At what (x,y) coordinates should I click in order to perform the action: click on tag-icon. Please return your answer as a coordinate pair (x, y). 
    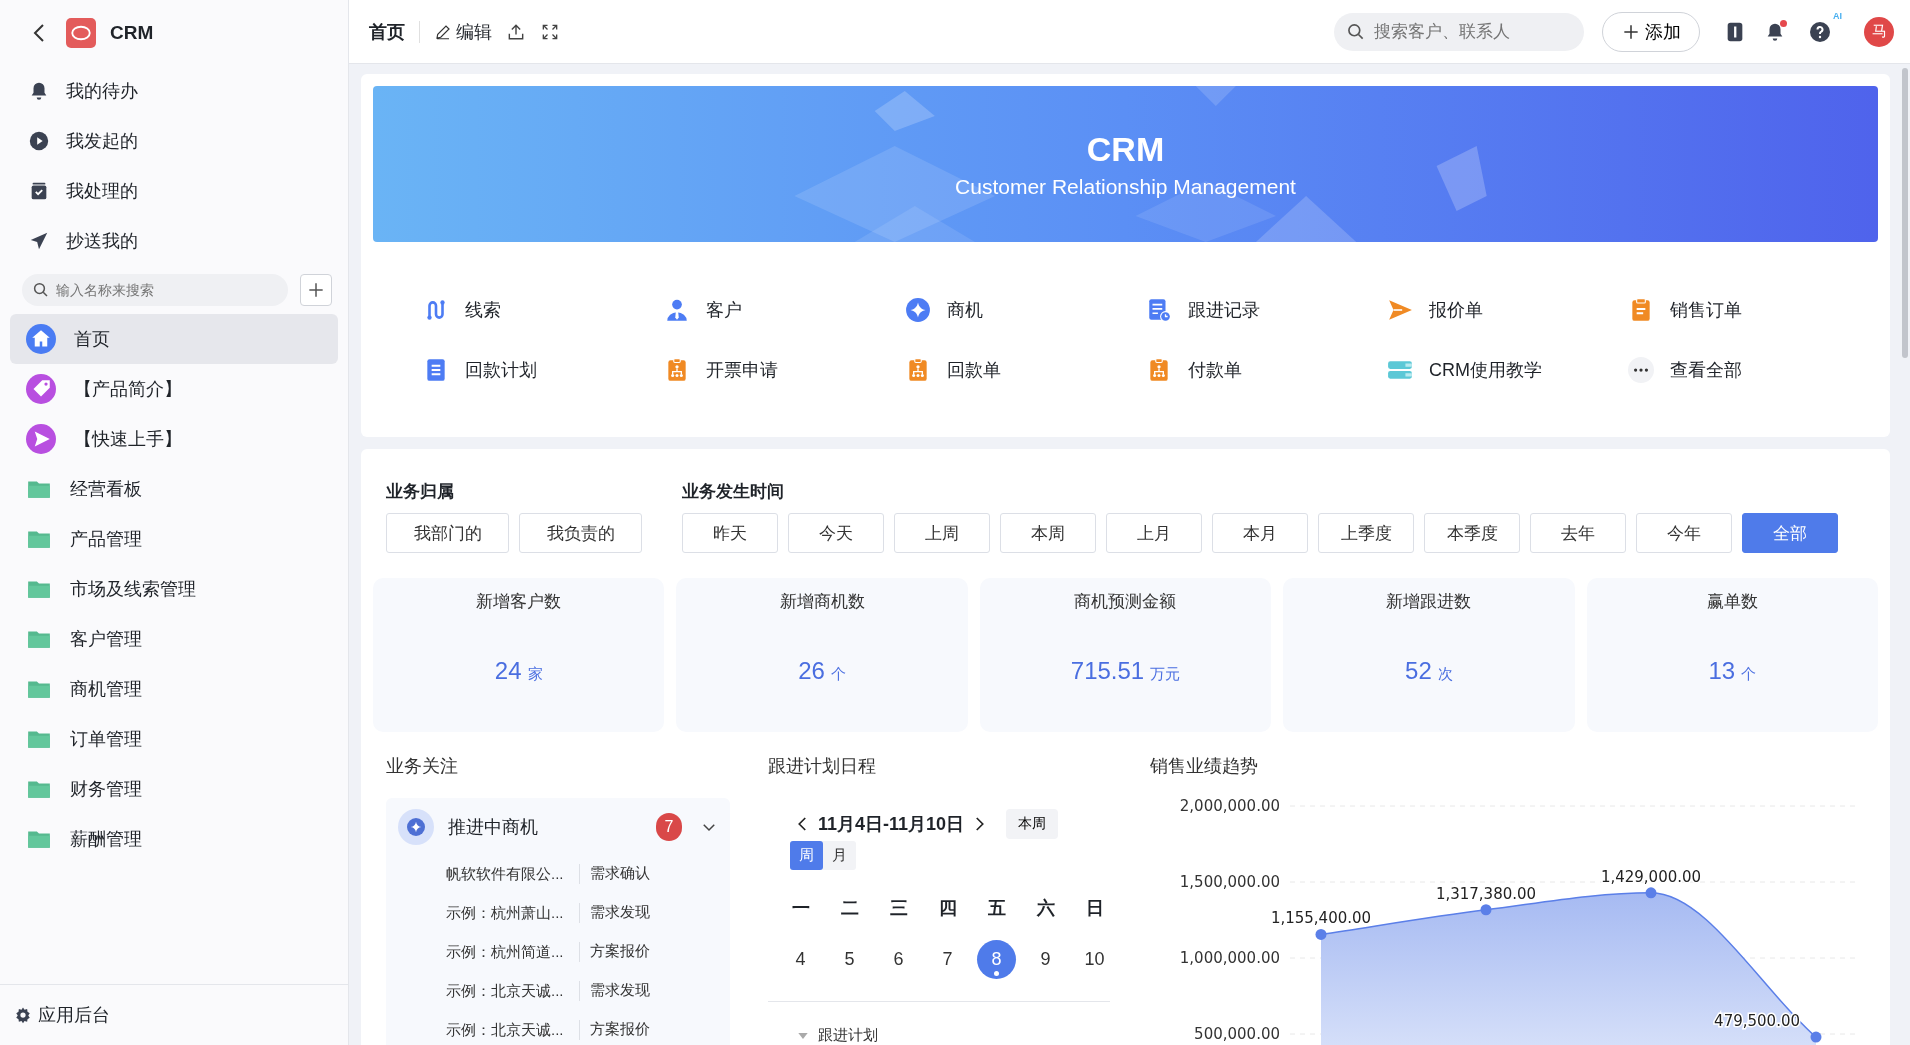
    Looking at the image, I should click on (41, 389).